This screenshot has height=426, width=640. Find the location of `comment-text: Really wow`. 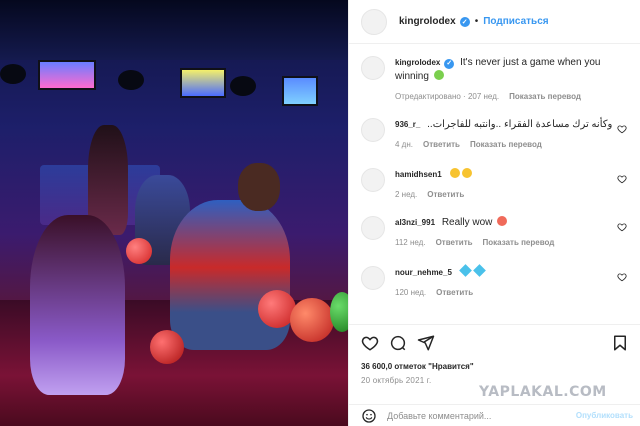

comment-text: Really wow is located at coordinates (467, 222).